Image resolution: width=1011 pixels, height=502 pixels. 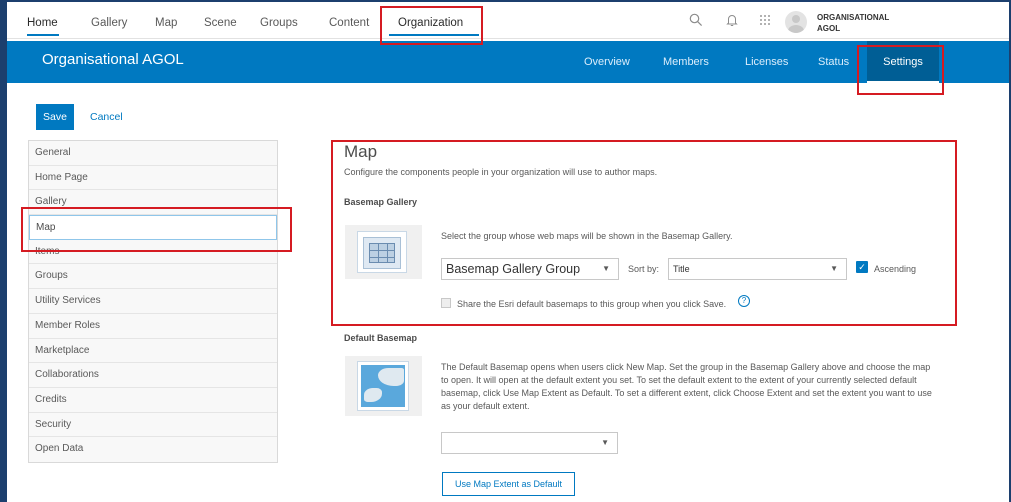 What do you see at coordinates (109, 23) in the screenshot?
I see `nav-gallery: Gallery` at bounding box center [109, 23].